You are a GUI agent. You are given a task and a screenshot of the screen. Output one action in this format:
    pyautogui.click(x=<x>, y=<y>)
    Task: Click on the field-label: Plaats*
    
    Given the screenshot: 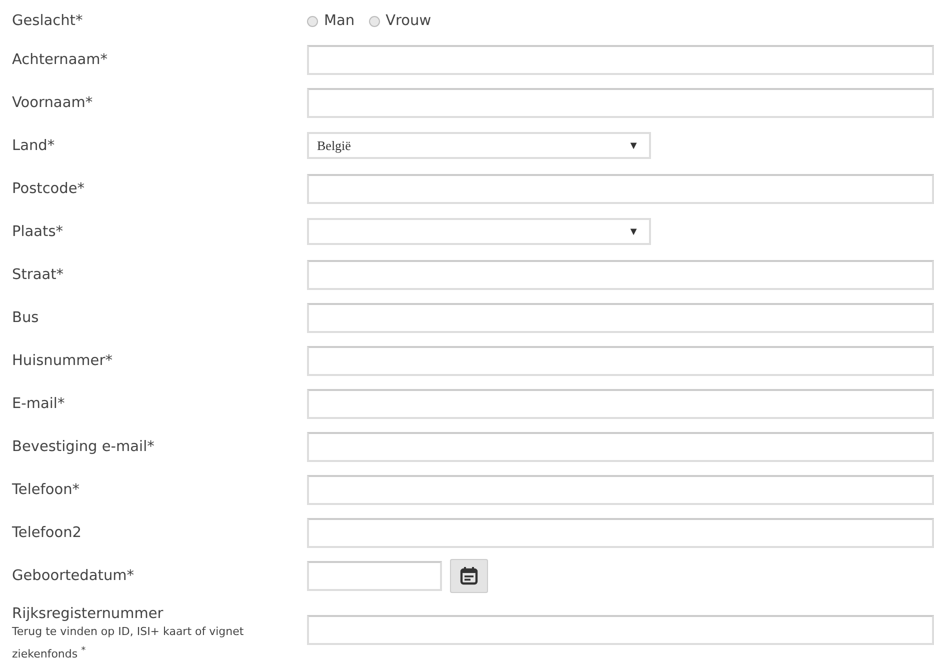 What is the action you would take?
    pyautogui.click(x=38, y=232)
    